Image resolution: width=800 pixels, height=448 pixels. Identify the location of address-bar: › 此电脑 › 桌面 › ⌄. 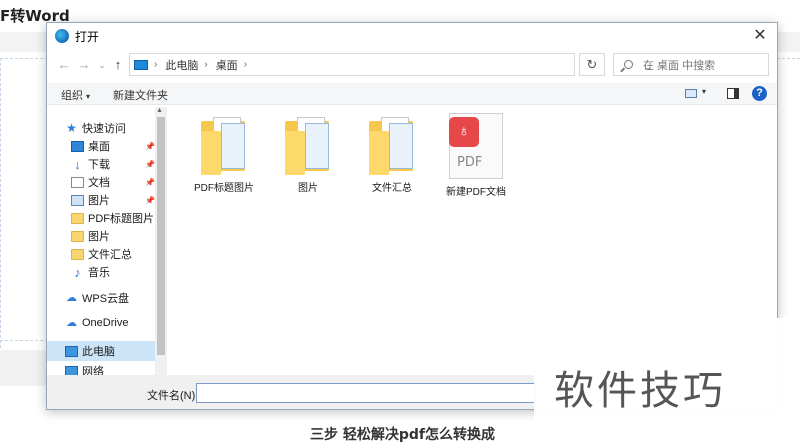
(390, 64).